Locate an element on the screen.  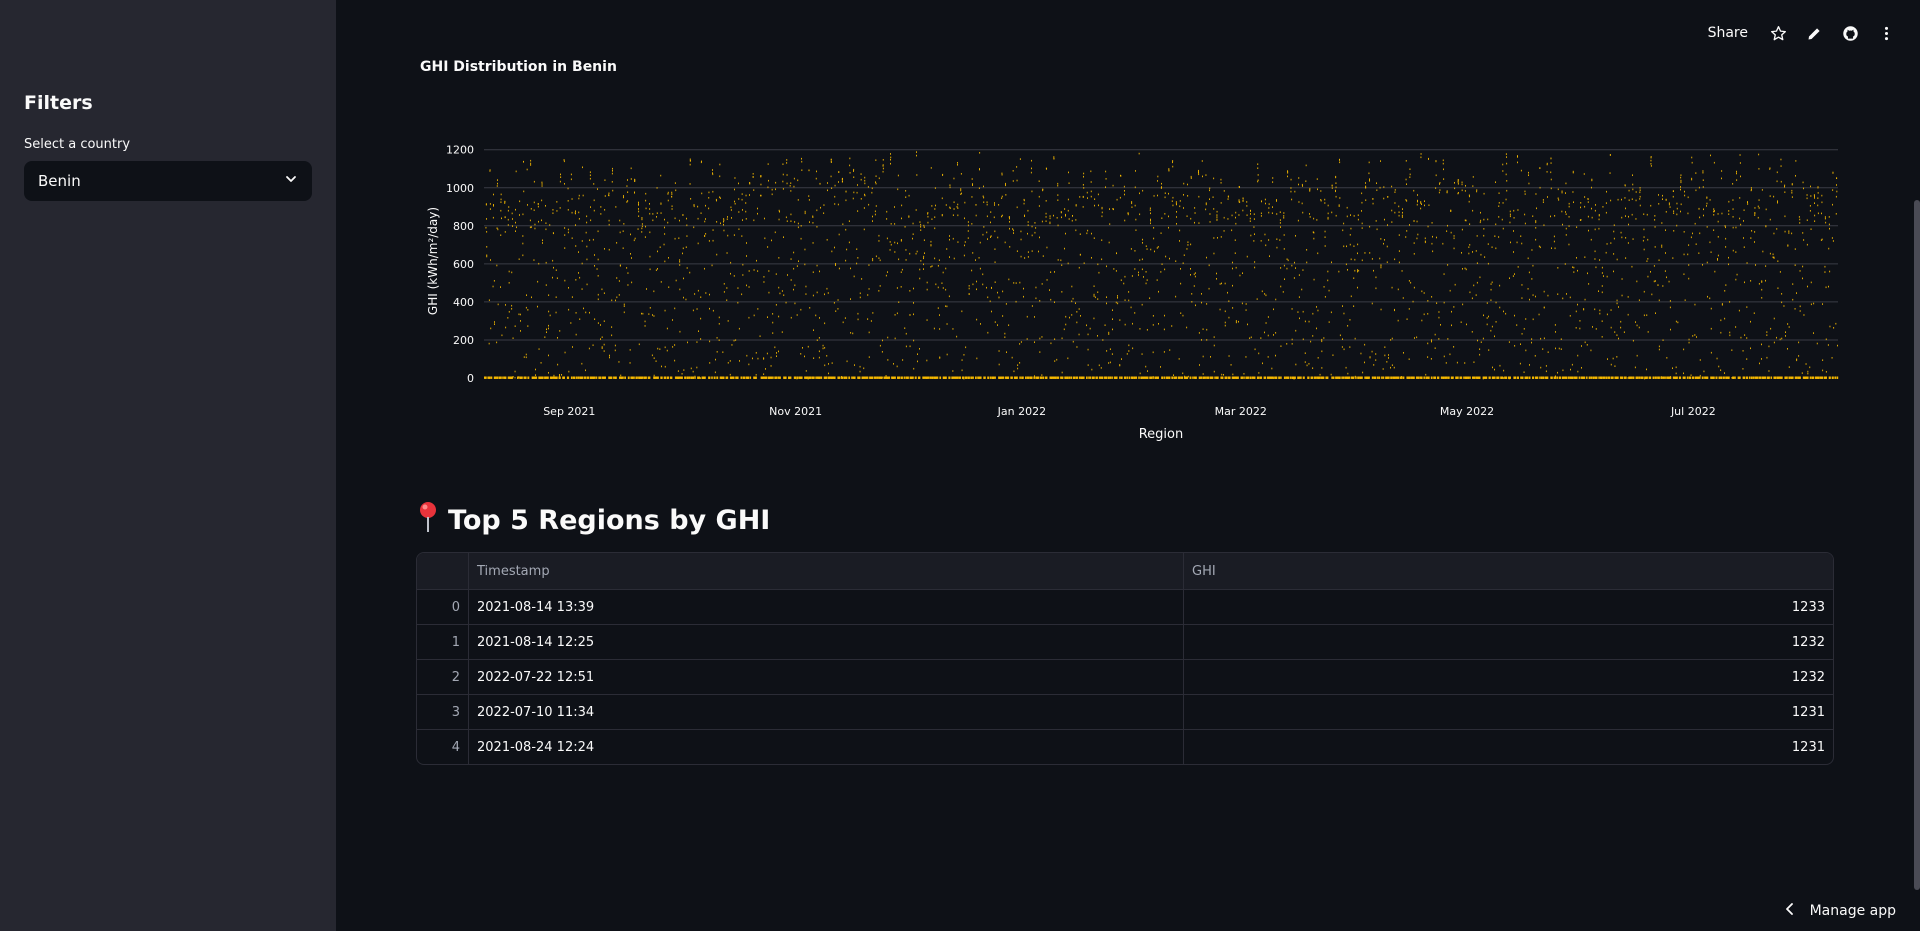
table-row: 1 2021-08-14 12:25 1232 is located at coordinates (1125, 641).